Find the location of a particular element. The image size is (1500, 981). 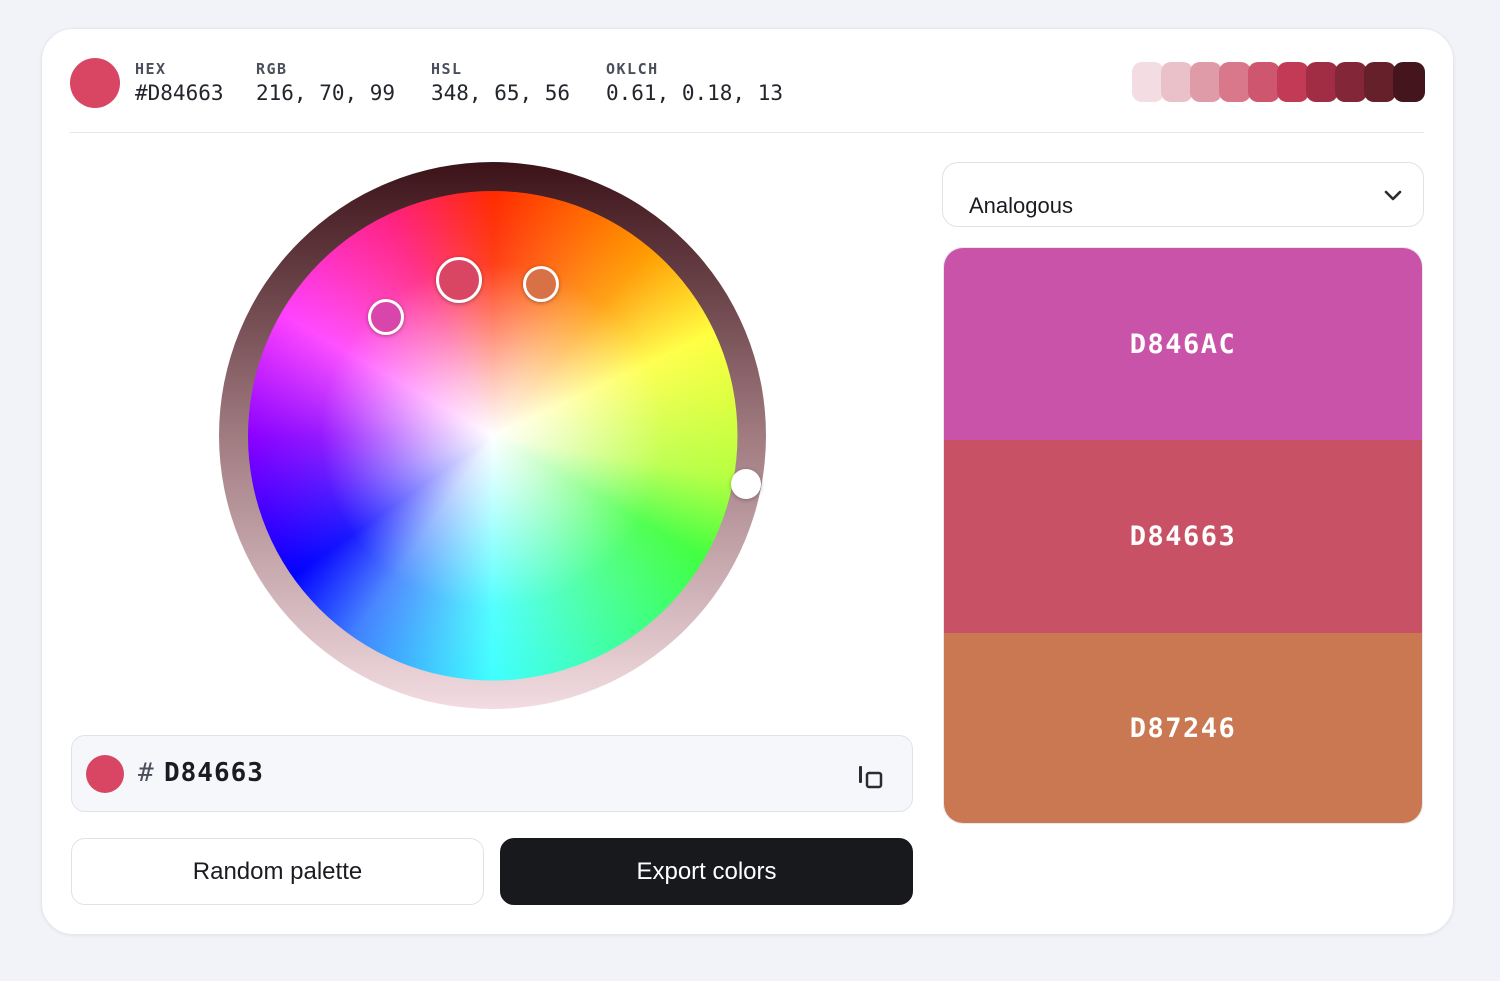

harmony-select-value: Analogous is located at coordinates (1021, 205).